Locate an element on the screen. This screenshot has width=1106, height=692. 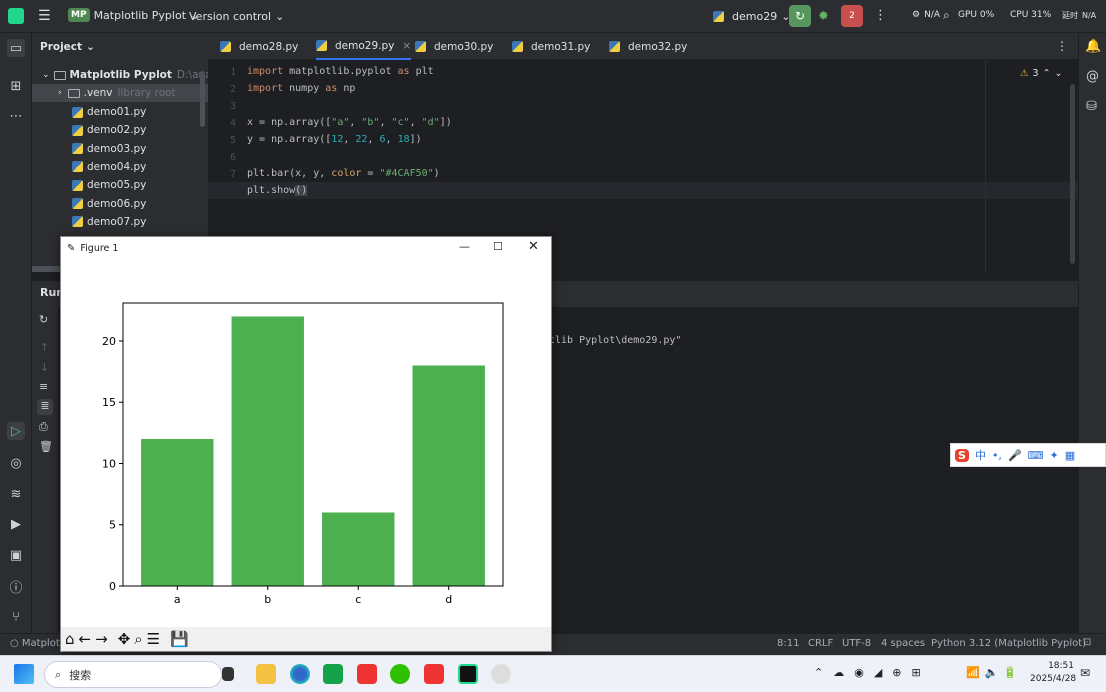
project-file-item: demo02.py is located at coordinates (109, 130).